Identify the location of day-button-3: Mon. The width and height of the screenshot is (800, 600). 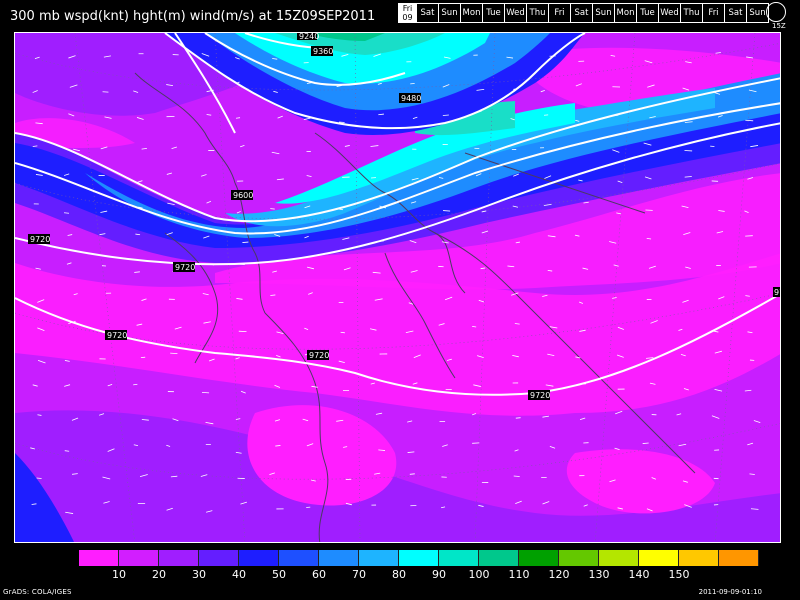
(472, 13).